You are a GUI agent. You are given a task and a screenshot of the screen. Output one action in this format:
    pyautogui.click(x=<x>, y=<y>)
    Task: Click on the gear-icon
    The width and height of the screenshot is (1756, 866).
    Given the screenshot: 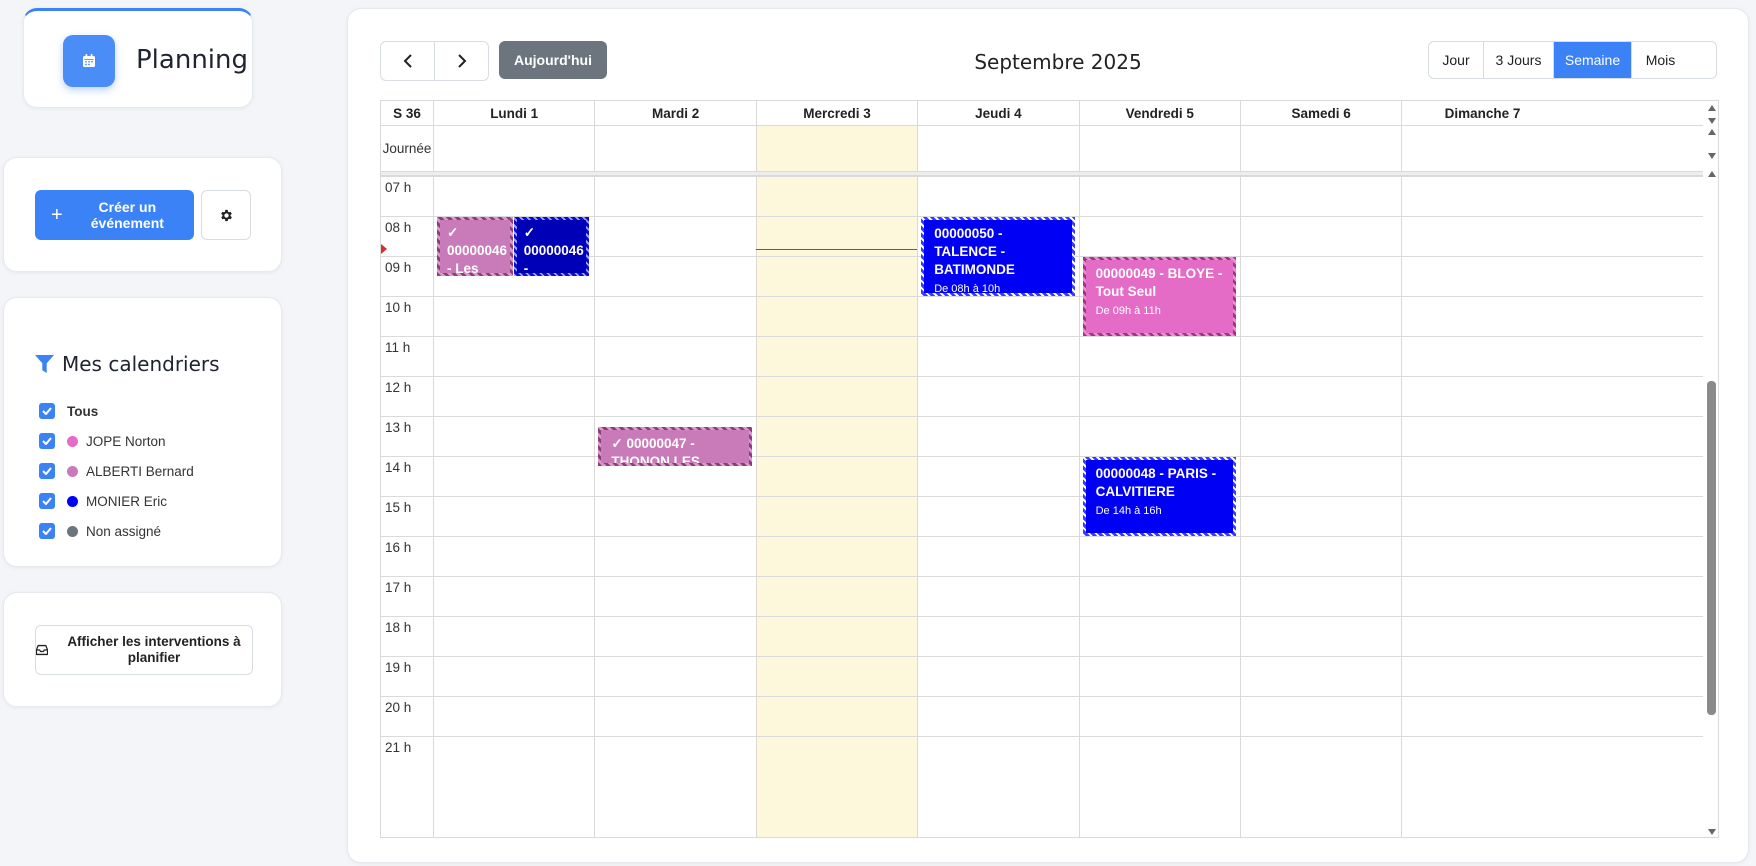 What is the action you would take?
    pyautogui.click(x=226, y=215)
    